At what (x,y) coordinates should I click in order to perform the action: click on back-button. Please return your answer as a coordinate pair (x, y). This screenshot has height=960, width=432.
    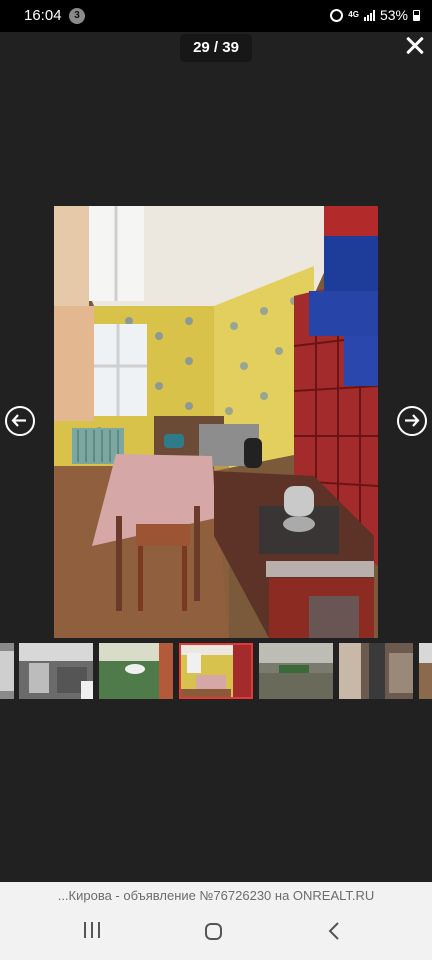
    Looking at the image, I should click on (334, 933).